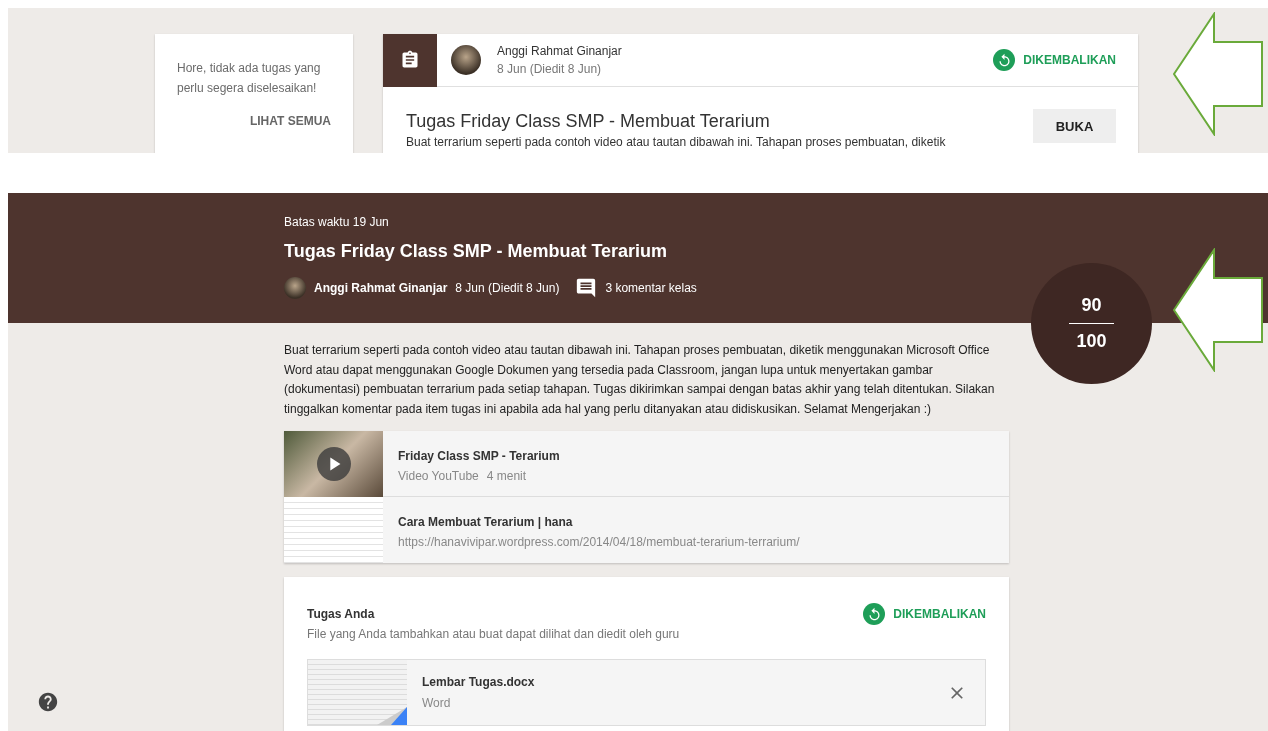 This screenshot has width=1268, height=731. I want to click on comment-count: 3 komentar kelas, so click(651, 288).